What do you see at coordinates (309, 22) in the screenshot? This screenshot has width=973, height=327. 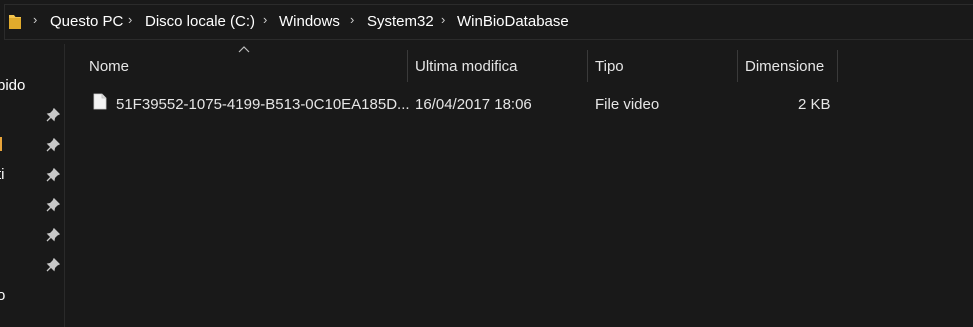 I see `breadcrumb-item-windows: Windows` at bounding box center [309, 22].